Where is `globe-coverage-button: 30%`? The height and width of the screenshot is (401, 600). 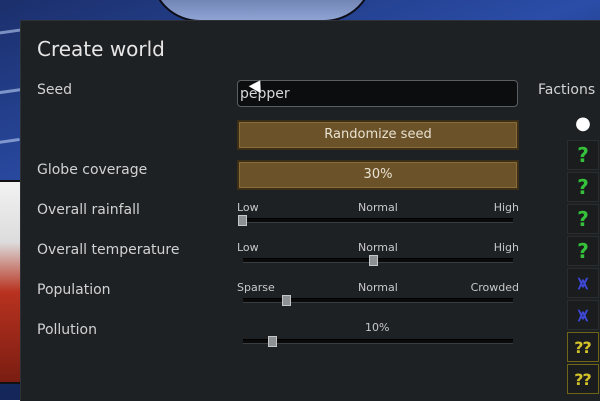 globe-coverage-button: 30% is located at coordinates (378, 175).